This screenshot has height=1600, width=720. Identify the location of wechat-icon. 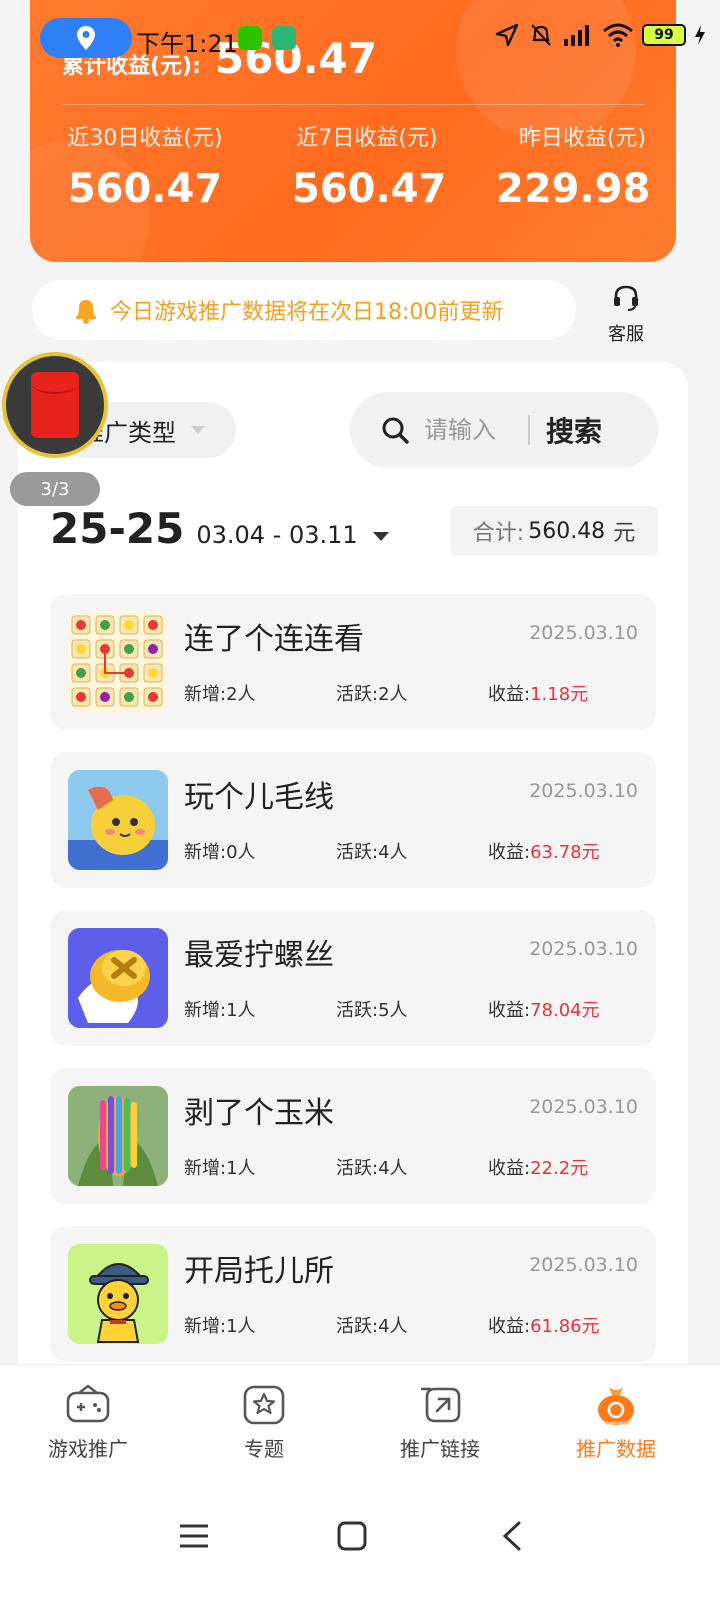
(250, 38).